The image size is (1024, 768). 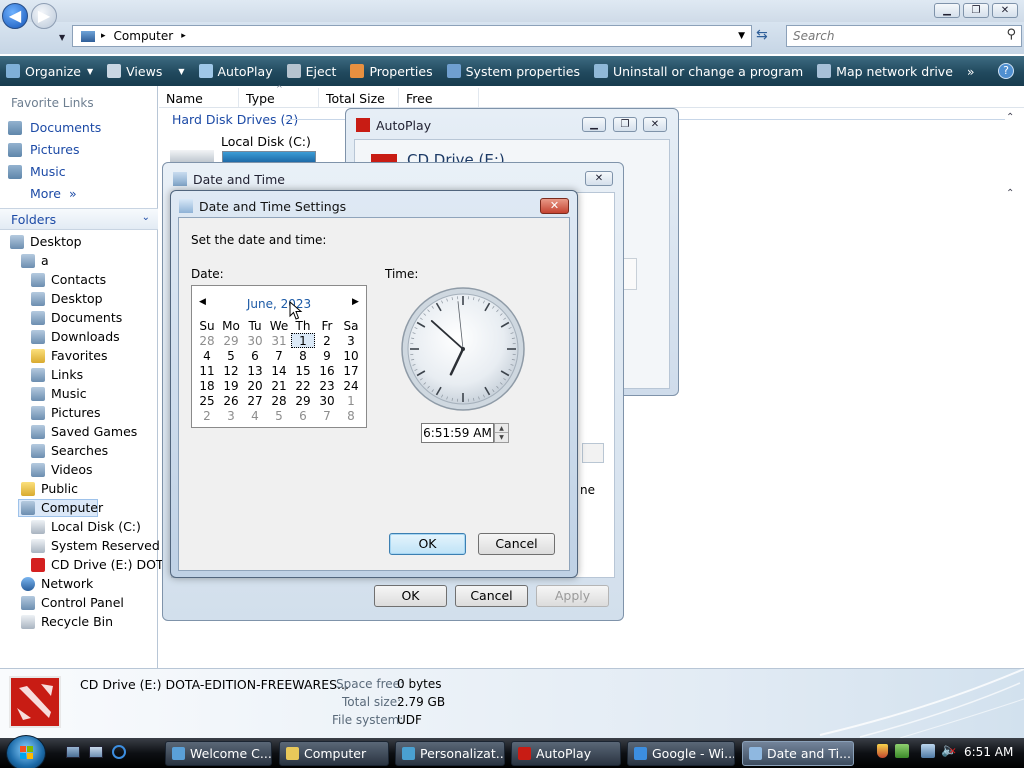 What do you see at coordinates (327, 385) in the screenshot?
I see `calendar-day: 23` at bounding box center [327, 385].